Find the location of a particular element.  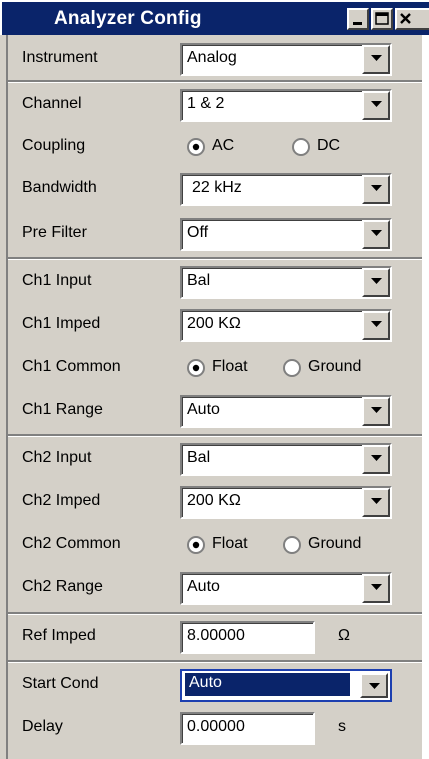

pre-filter-value: Off is located at coordinates (198, 232).